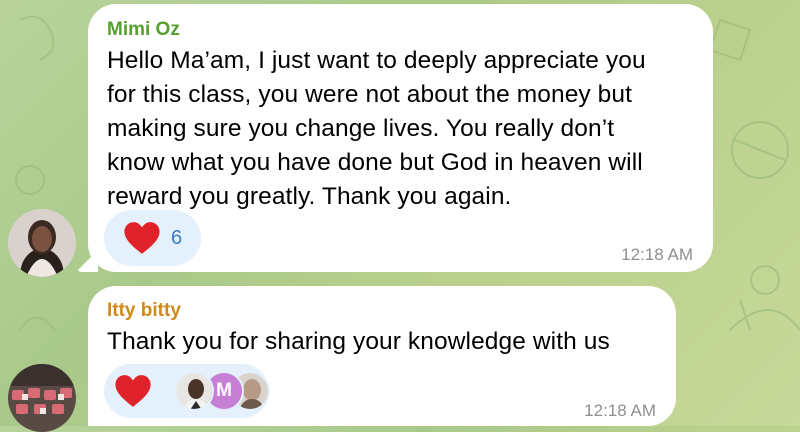 The width and height of the screenshot is (800, 432). Describe the element at coordinates (144, 311) in the screenshot. I see `sender-name: Itty bitty` at that location.